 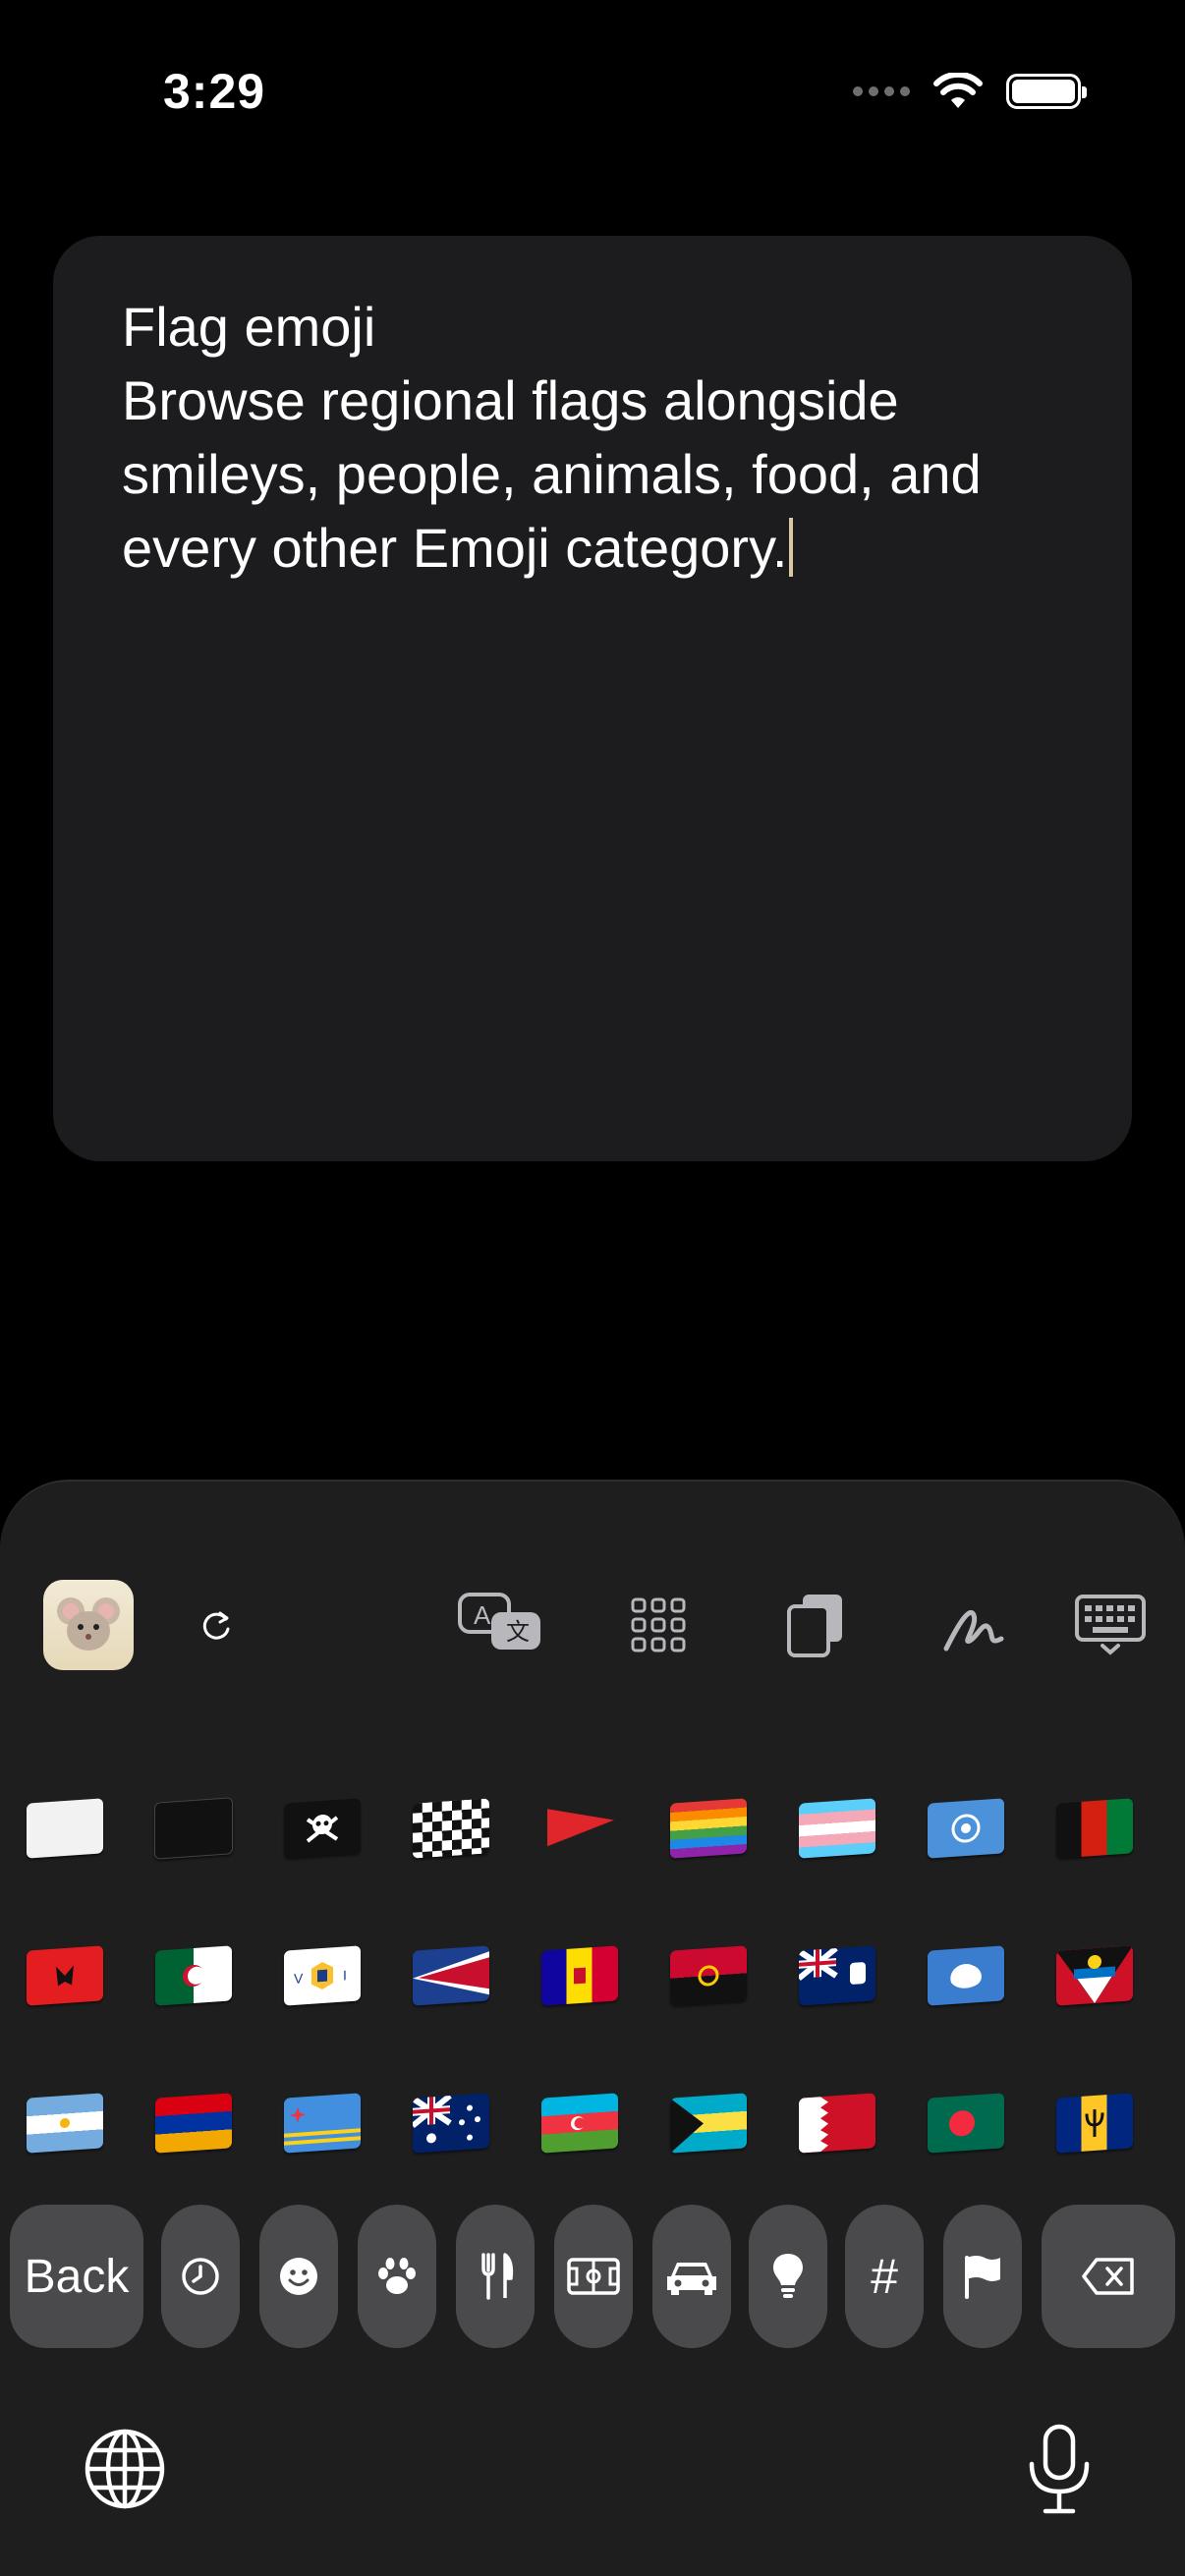 What do you see at coordinates (1110, 1625) in the screenshot?
I see `keyboard-dismiss-icon` at bounding box center [1110, 1625].